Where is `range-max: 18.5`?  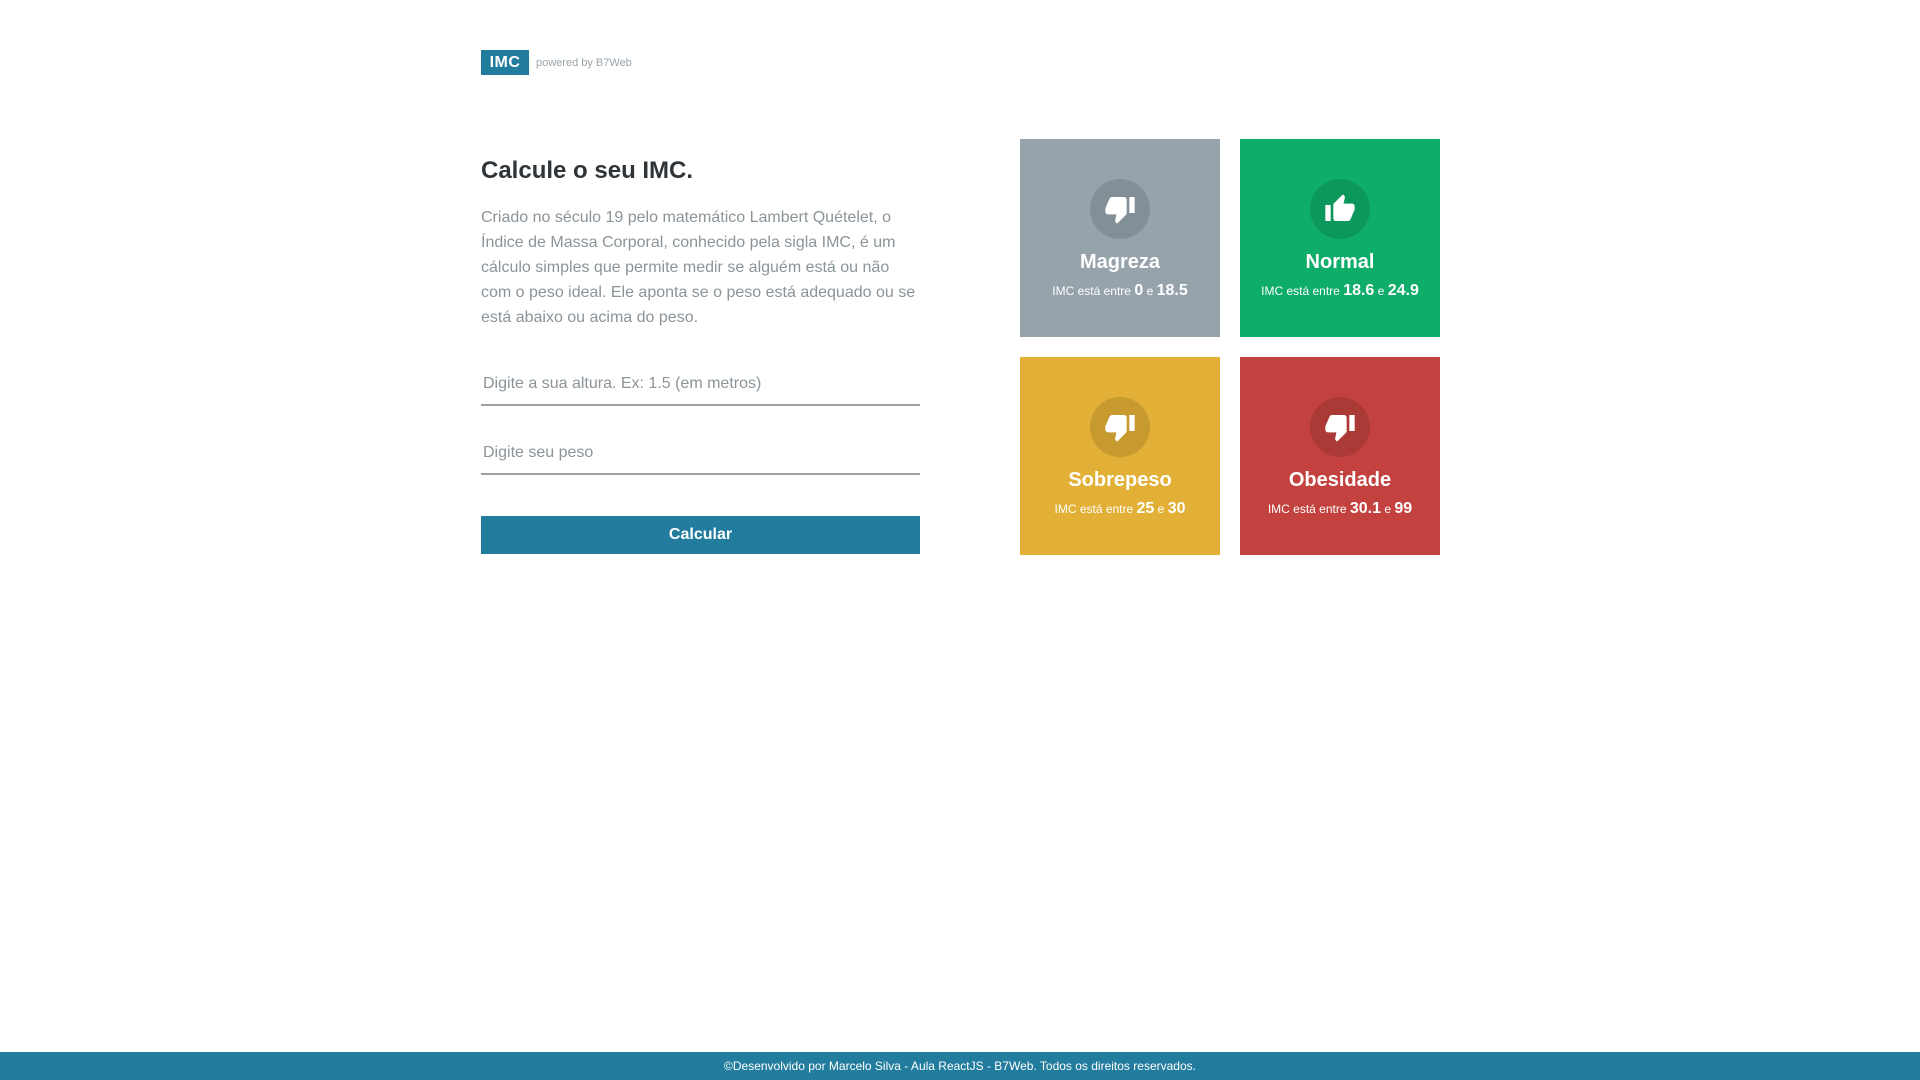 range-max: 18.5 is located at coordinates (1172, 290).